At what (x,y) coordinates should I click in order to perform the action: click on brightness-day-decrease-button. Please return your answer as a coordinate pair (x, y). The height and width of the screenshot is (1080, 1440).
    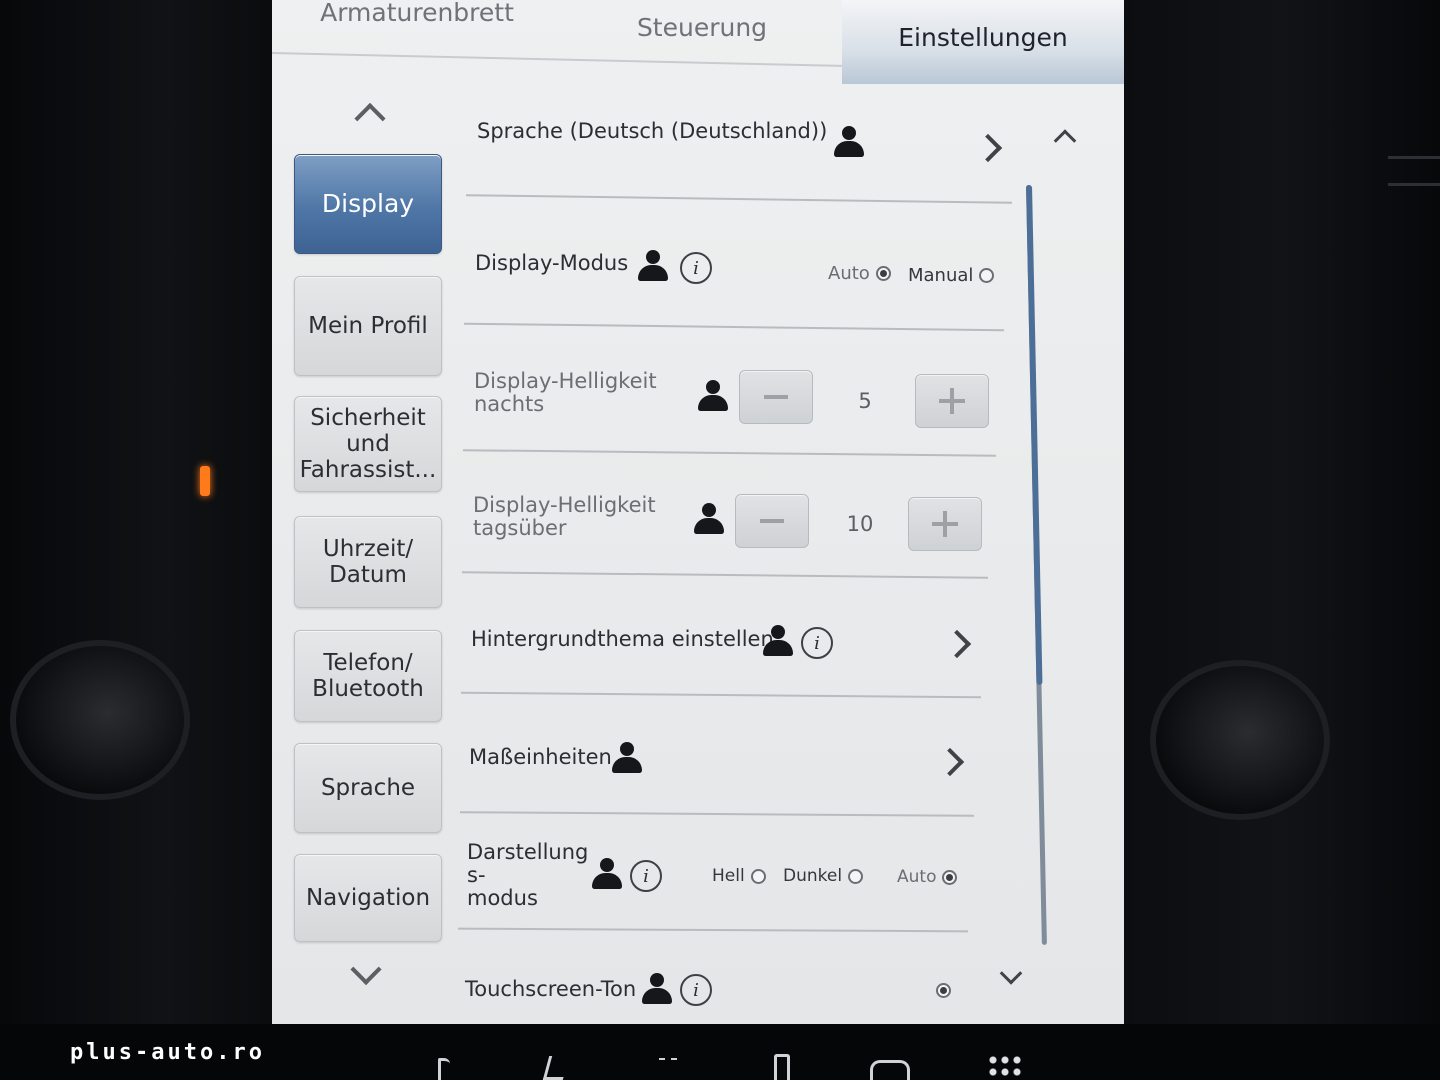
    Looking at the image, I should click on (772, 521).